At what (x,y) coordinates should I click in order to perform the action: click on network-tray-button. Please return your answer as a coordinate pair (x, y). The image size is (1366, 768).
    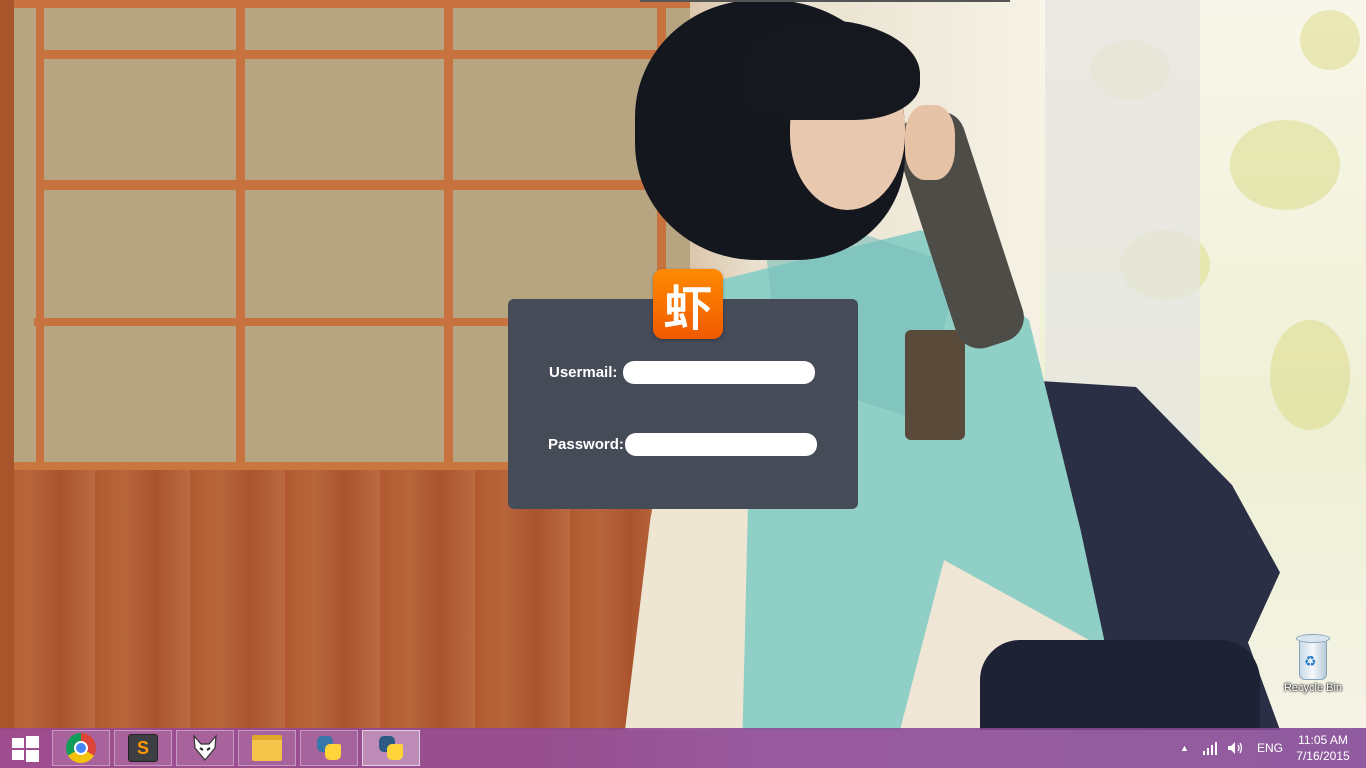
    Looking at the image, I should click on (1210, 748).